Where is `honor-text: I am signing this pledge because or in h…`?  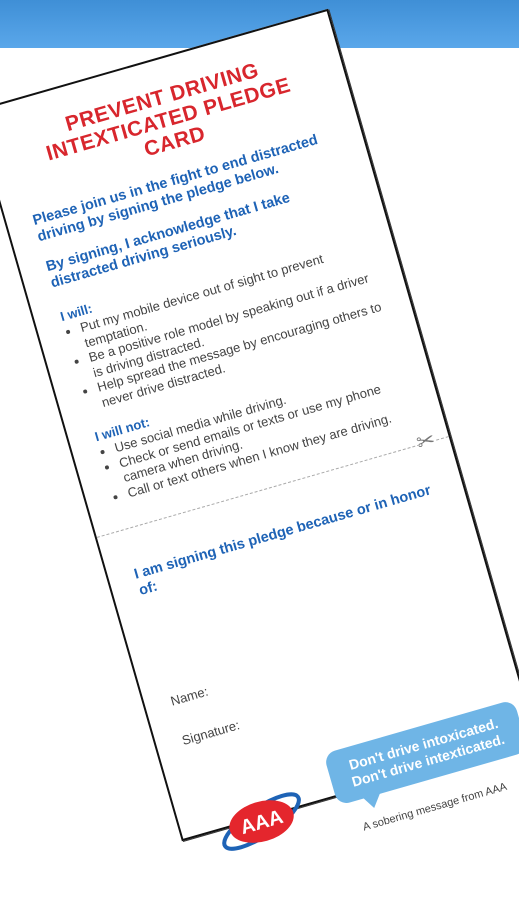 honor-text: I am signing this pledge because or in h… is located at coordinates (282, 541).